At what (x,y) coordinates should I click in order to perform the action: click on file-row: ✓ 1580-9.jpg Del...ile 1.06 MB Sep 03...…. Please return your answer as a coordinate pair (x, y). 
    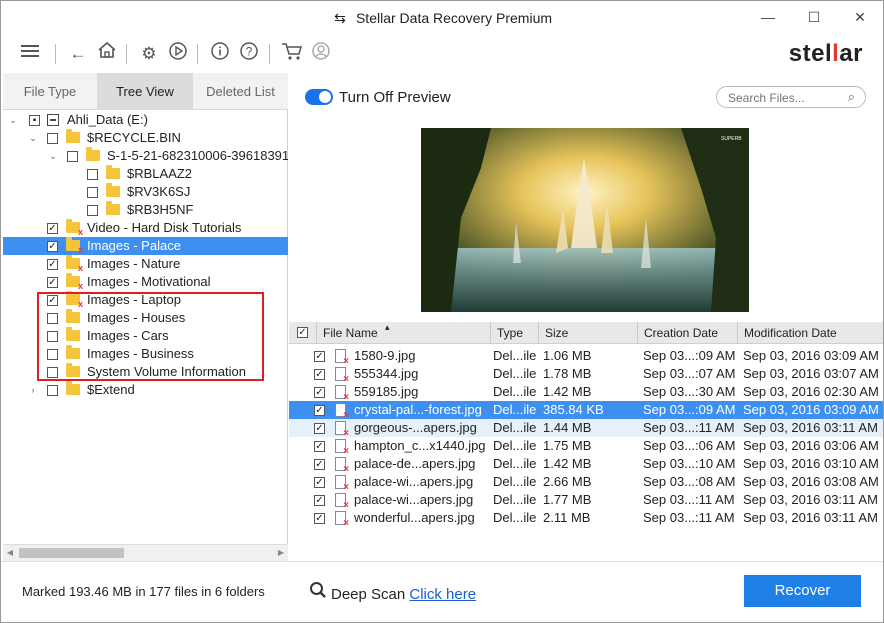
    Looking at the image, I should click on (586, 356).